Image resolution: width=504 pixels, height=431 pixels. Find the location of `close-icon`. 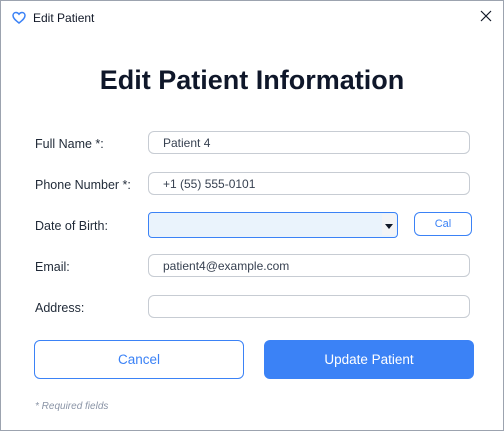

close-icon is located at coordinates (486, 18).